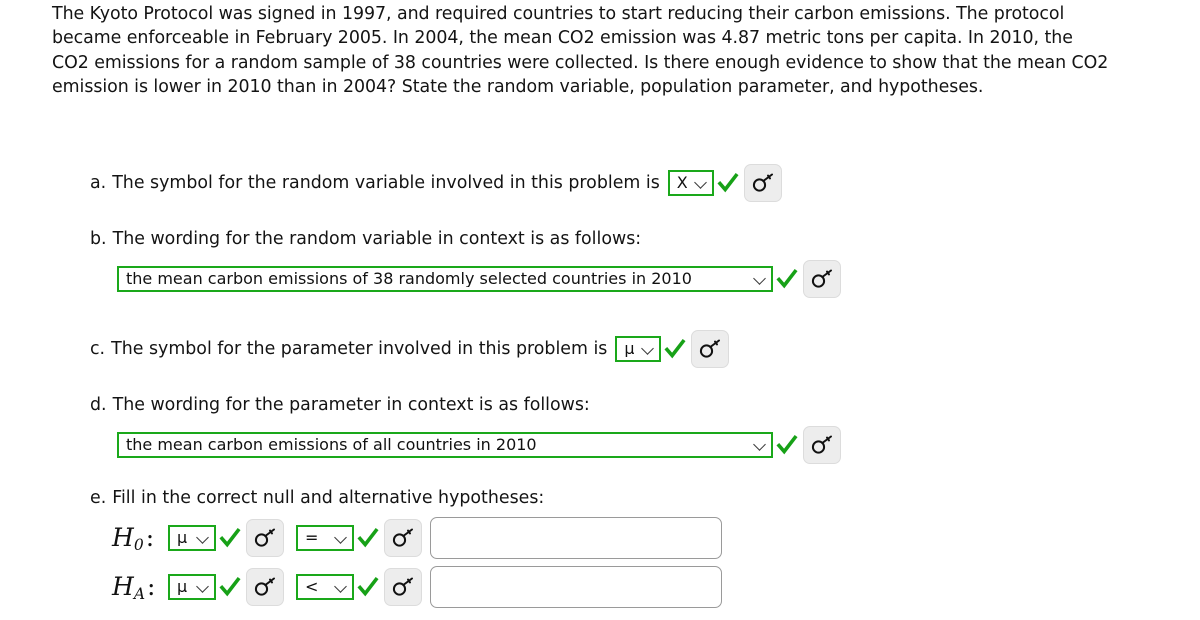  What do you see at coordinates (576, 587) in the screenshot?
I see `alternative-hypothesis-value-input` at bounding box center [576, 587].